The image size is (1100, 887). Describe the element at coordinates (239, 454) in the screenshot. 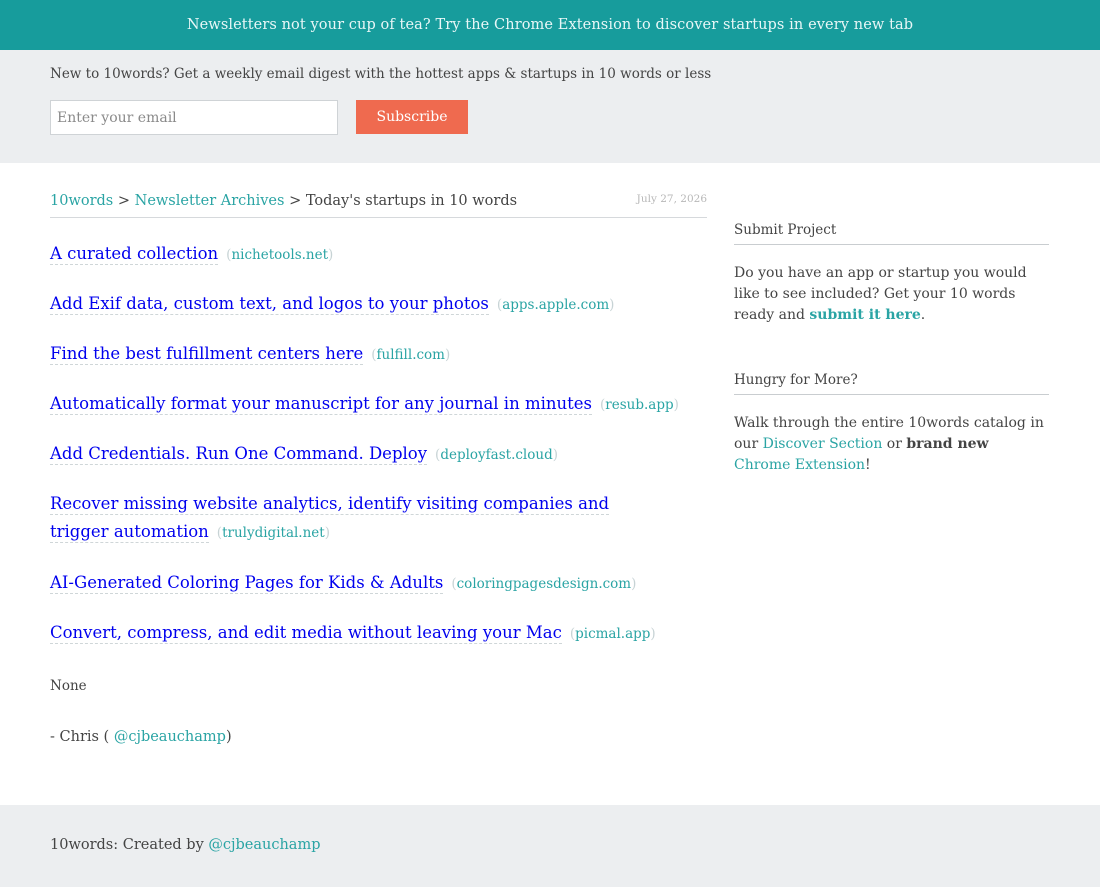

I see `startup-item-title: Add Credentials. Run One Command. Deploy` at that location.